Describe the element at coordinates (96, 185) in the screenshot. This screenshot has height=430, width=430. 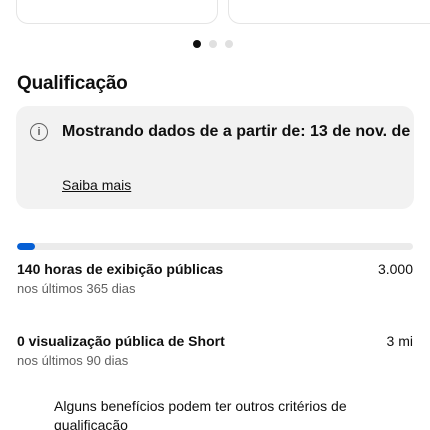
I see `learn-more-link: Saiba mais` at that location.